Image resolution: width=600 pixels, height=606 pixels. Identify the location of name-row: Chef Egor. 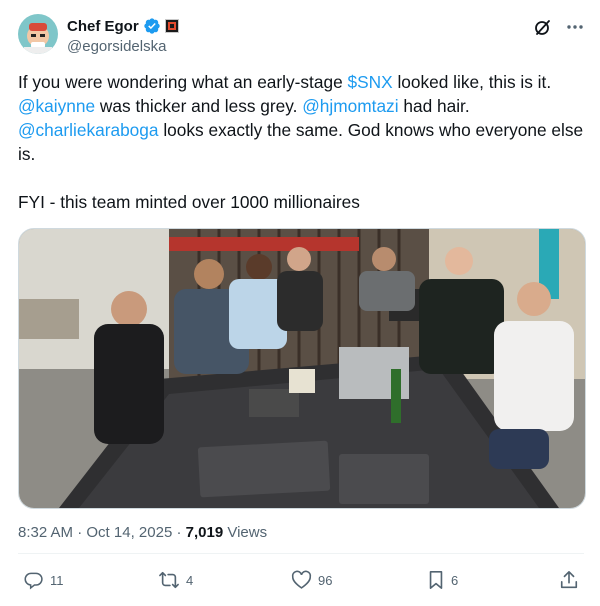
(123, 26).